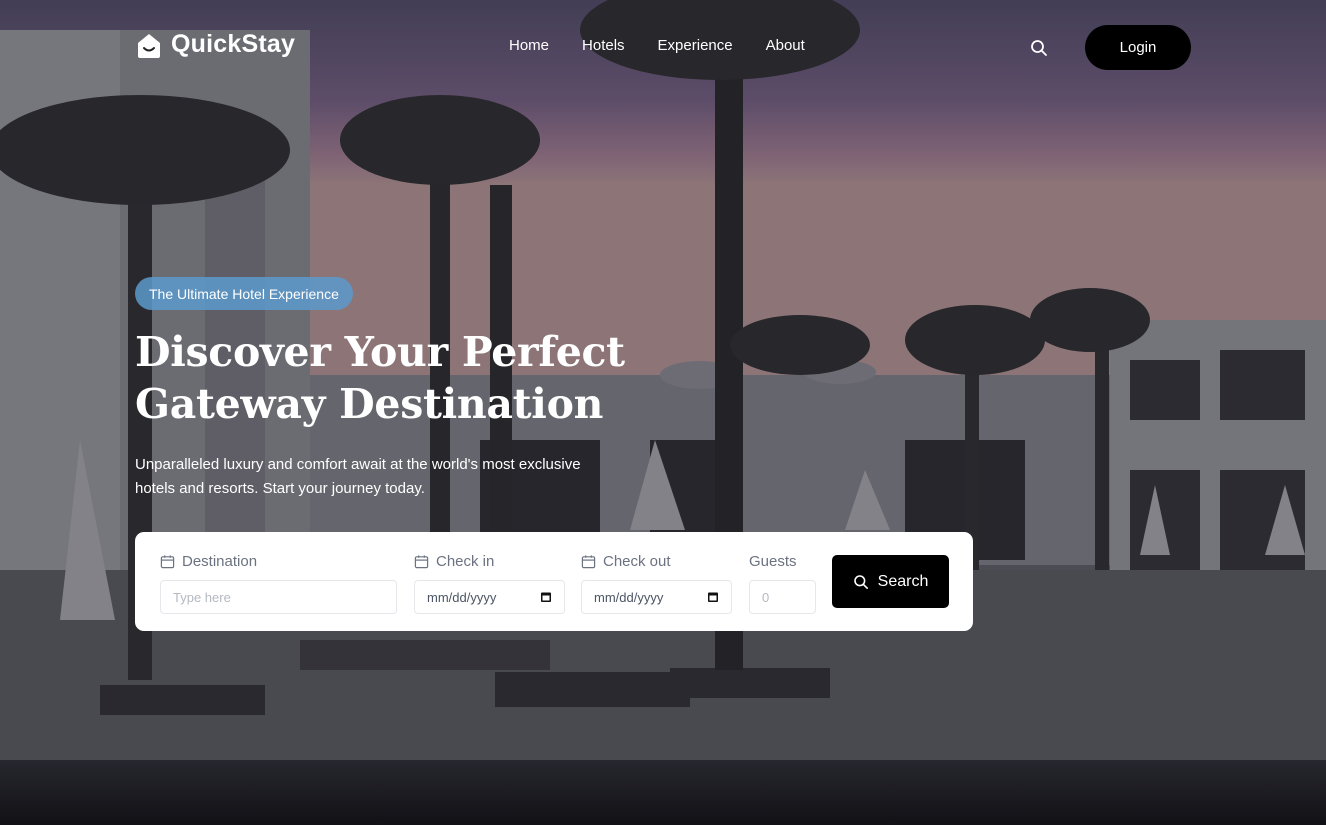  What do you see at coordinates (903, 581) in the screenshot?
I see `search-submit-label: Search` at bounding box center [903, 581].